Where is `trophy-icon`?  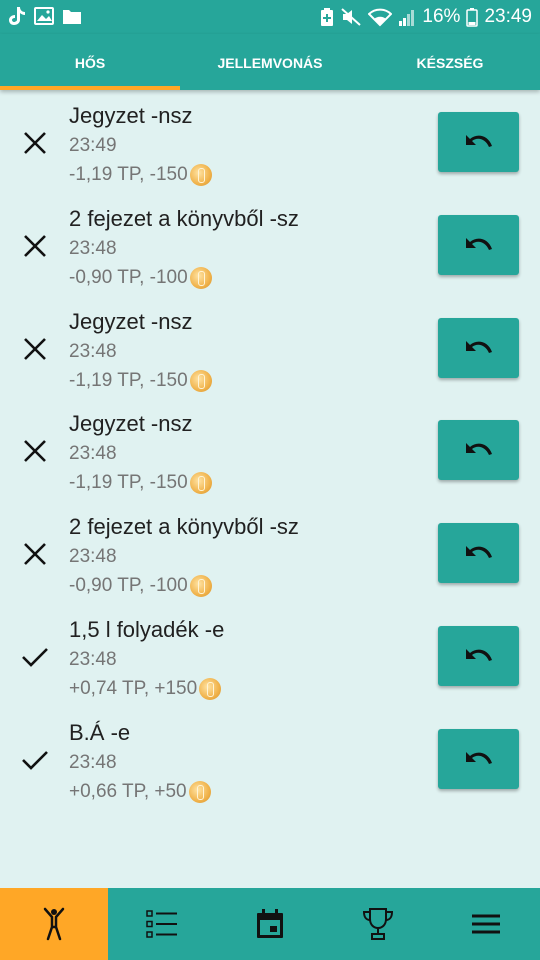
trophy-icon is located at coordinates (378, 924).